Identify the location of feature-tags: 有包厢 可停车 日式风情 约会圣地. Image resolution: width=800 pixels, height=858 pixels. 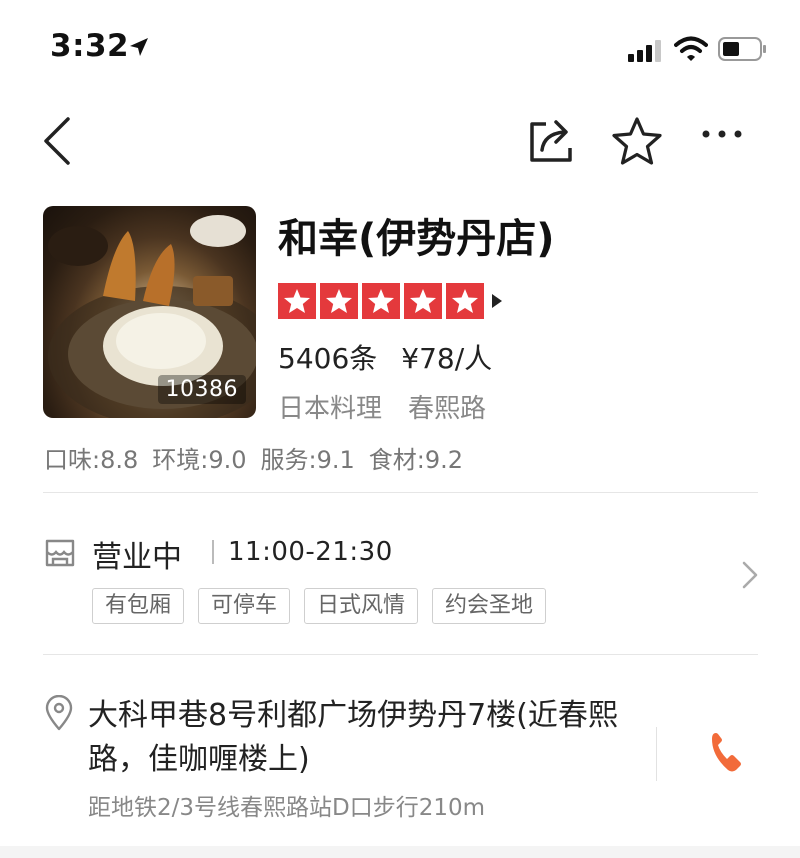
(319, 606).